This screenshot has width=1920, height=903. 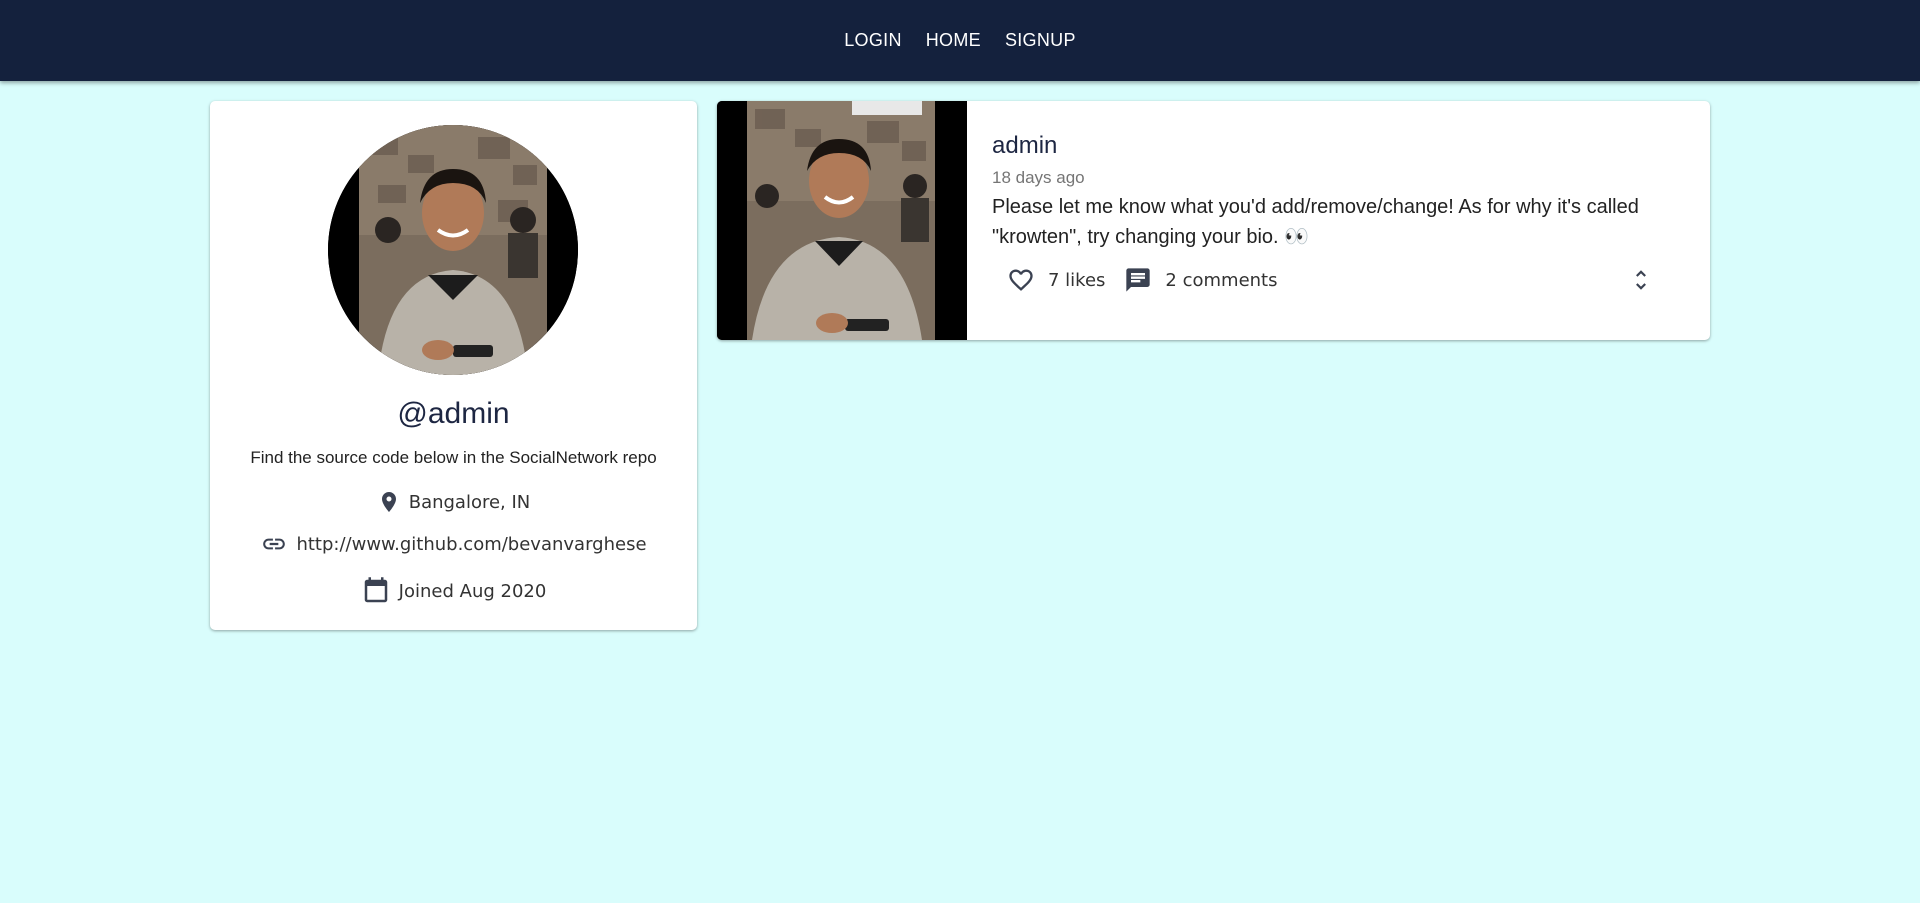 What do you see at coordinates (388, 502) in the screenshot?
I see `location-pin-icon` at bounding box center [388, 502].